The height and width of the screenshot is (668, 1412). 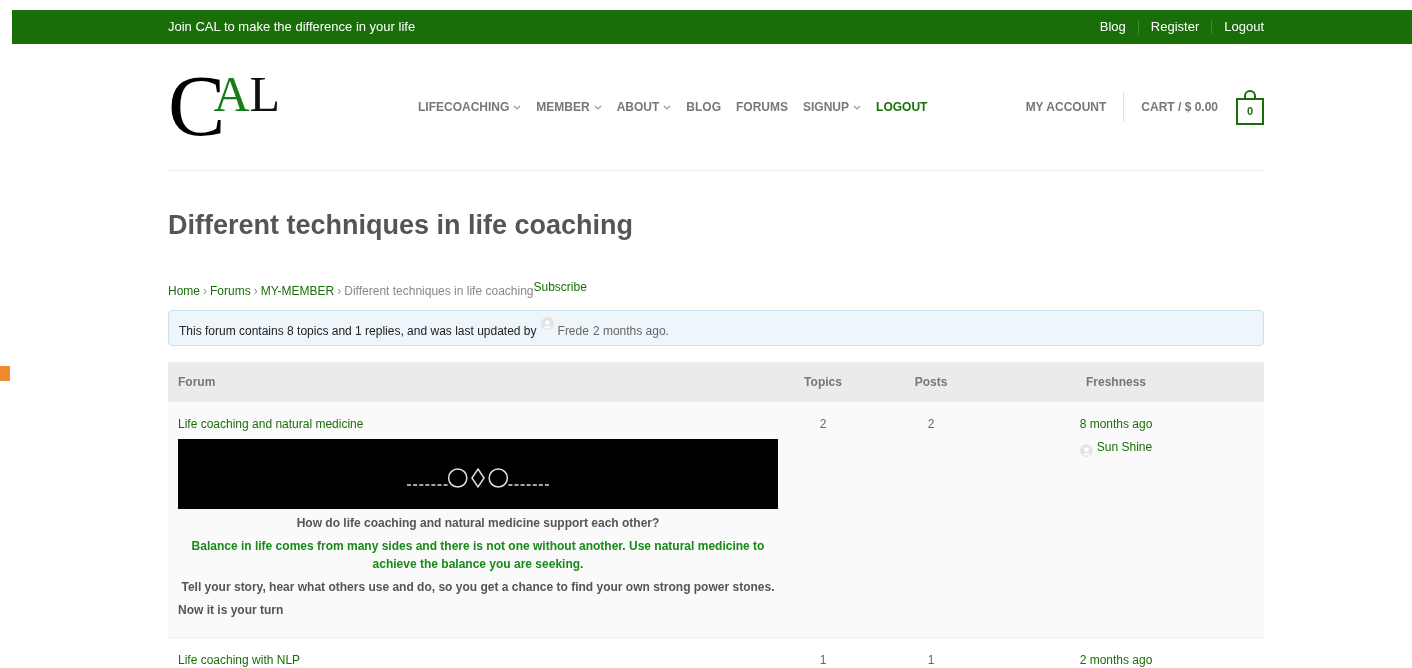 What do you see at coordinates (1175, 27) in the screenshot?
I see `top-link: Register` at bounding box center [1175, 27].